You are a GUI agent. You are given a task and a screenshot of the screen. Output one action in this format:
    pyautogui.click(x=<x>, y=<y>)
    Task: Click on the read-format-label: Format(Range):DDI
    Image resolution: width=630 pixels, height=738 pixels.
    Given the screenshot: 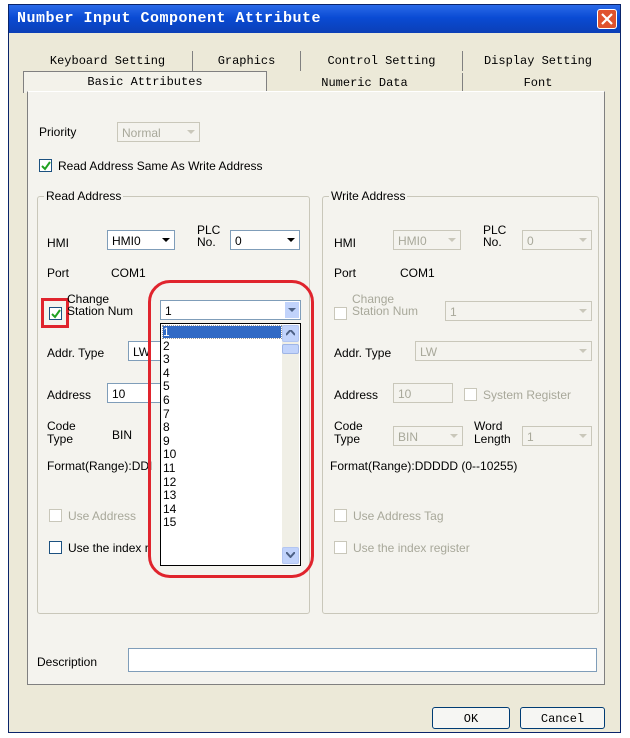 What is the action you would take?
    pyautogui.click(x=100, y=466)
    